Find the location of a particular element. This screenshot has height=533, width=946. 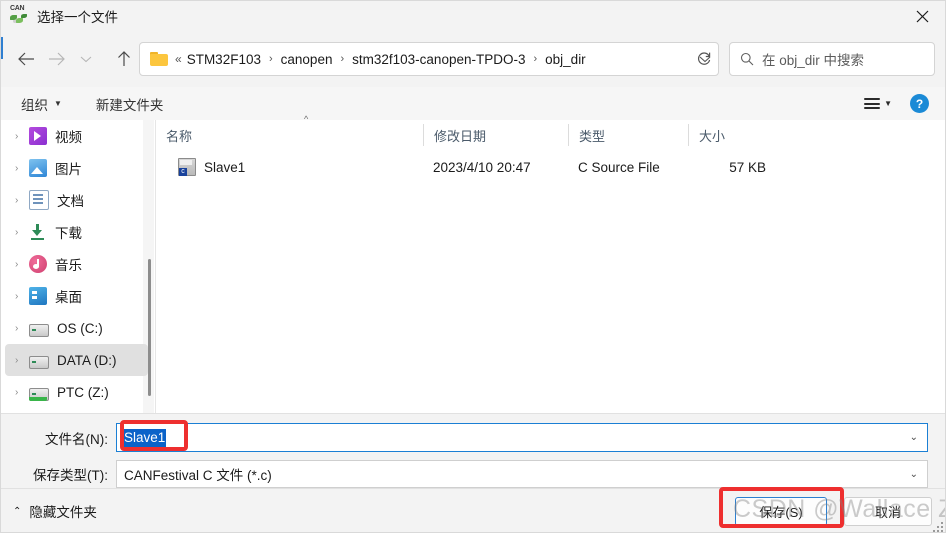

sidebar-item-label: 下载 is located at coordinates (68, 233).